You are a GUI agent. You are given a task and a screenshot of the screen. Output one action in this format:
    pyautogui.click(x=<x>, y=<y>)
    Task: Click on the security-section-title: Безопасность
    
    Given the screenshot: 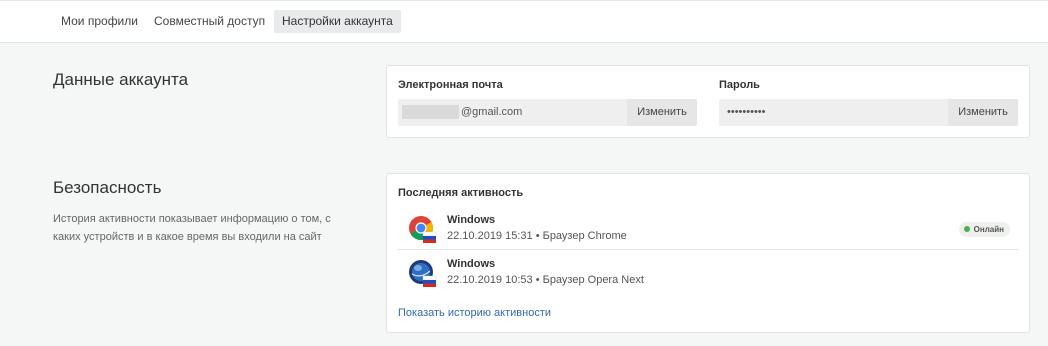 What is the action you would take?
    pyautogui.click(x=107, y=187)
    